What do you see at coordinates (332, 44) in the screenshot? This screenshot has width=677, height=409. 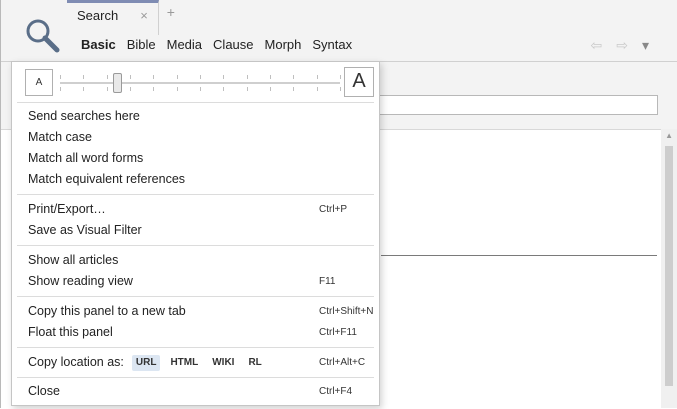 I see `search-type-syntax: Syntax` at bounding box center [332, 44].